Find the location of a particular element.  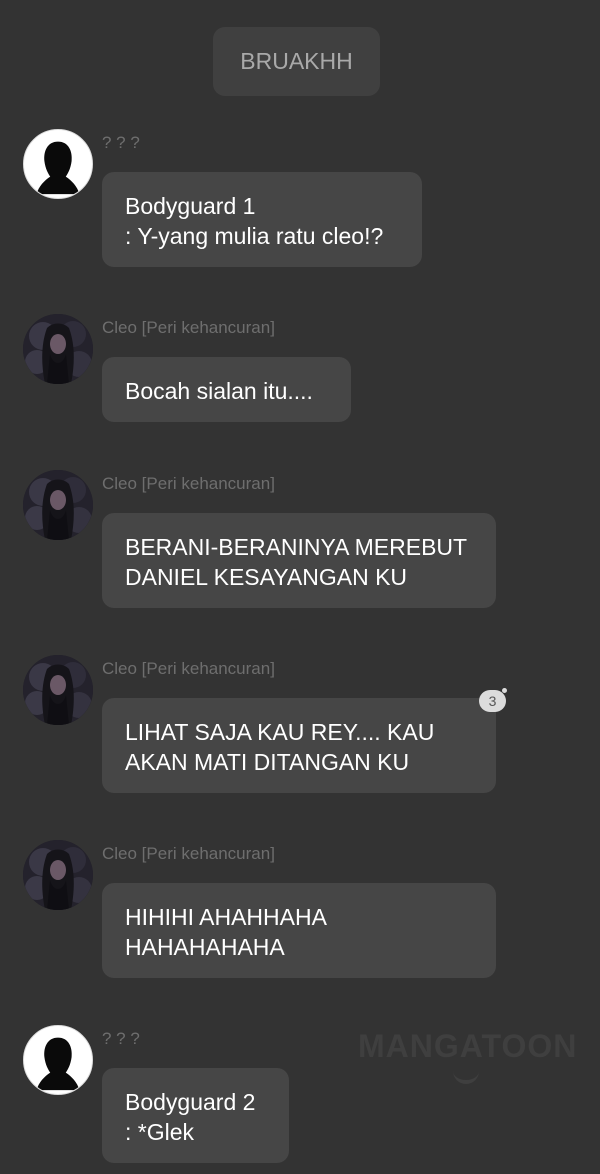

message-line: Bodyguard 2 is located at coordinates (190, 1102).